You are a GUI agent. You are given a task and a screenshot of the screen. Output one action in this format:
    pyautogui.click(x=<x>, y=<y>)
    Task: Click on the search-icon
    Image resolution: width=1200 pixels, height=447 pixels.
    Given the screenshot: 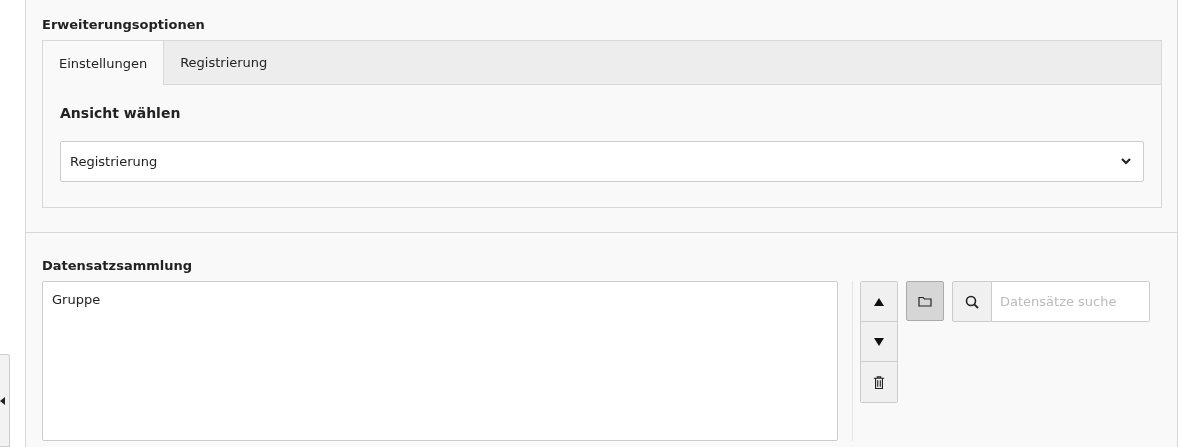 What is the action you would take?
    pyautogui.click(x=972, y=301)
    